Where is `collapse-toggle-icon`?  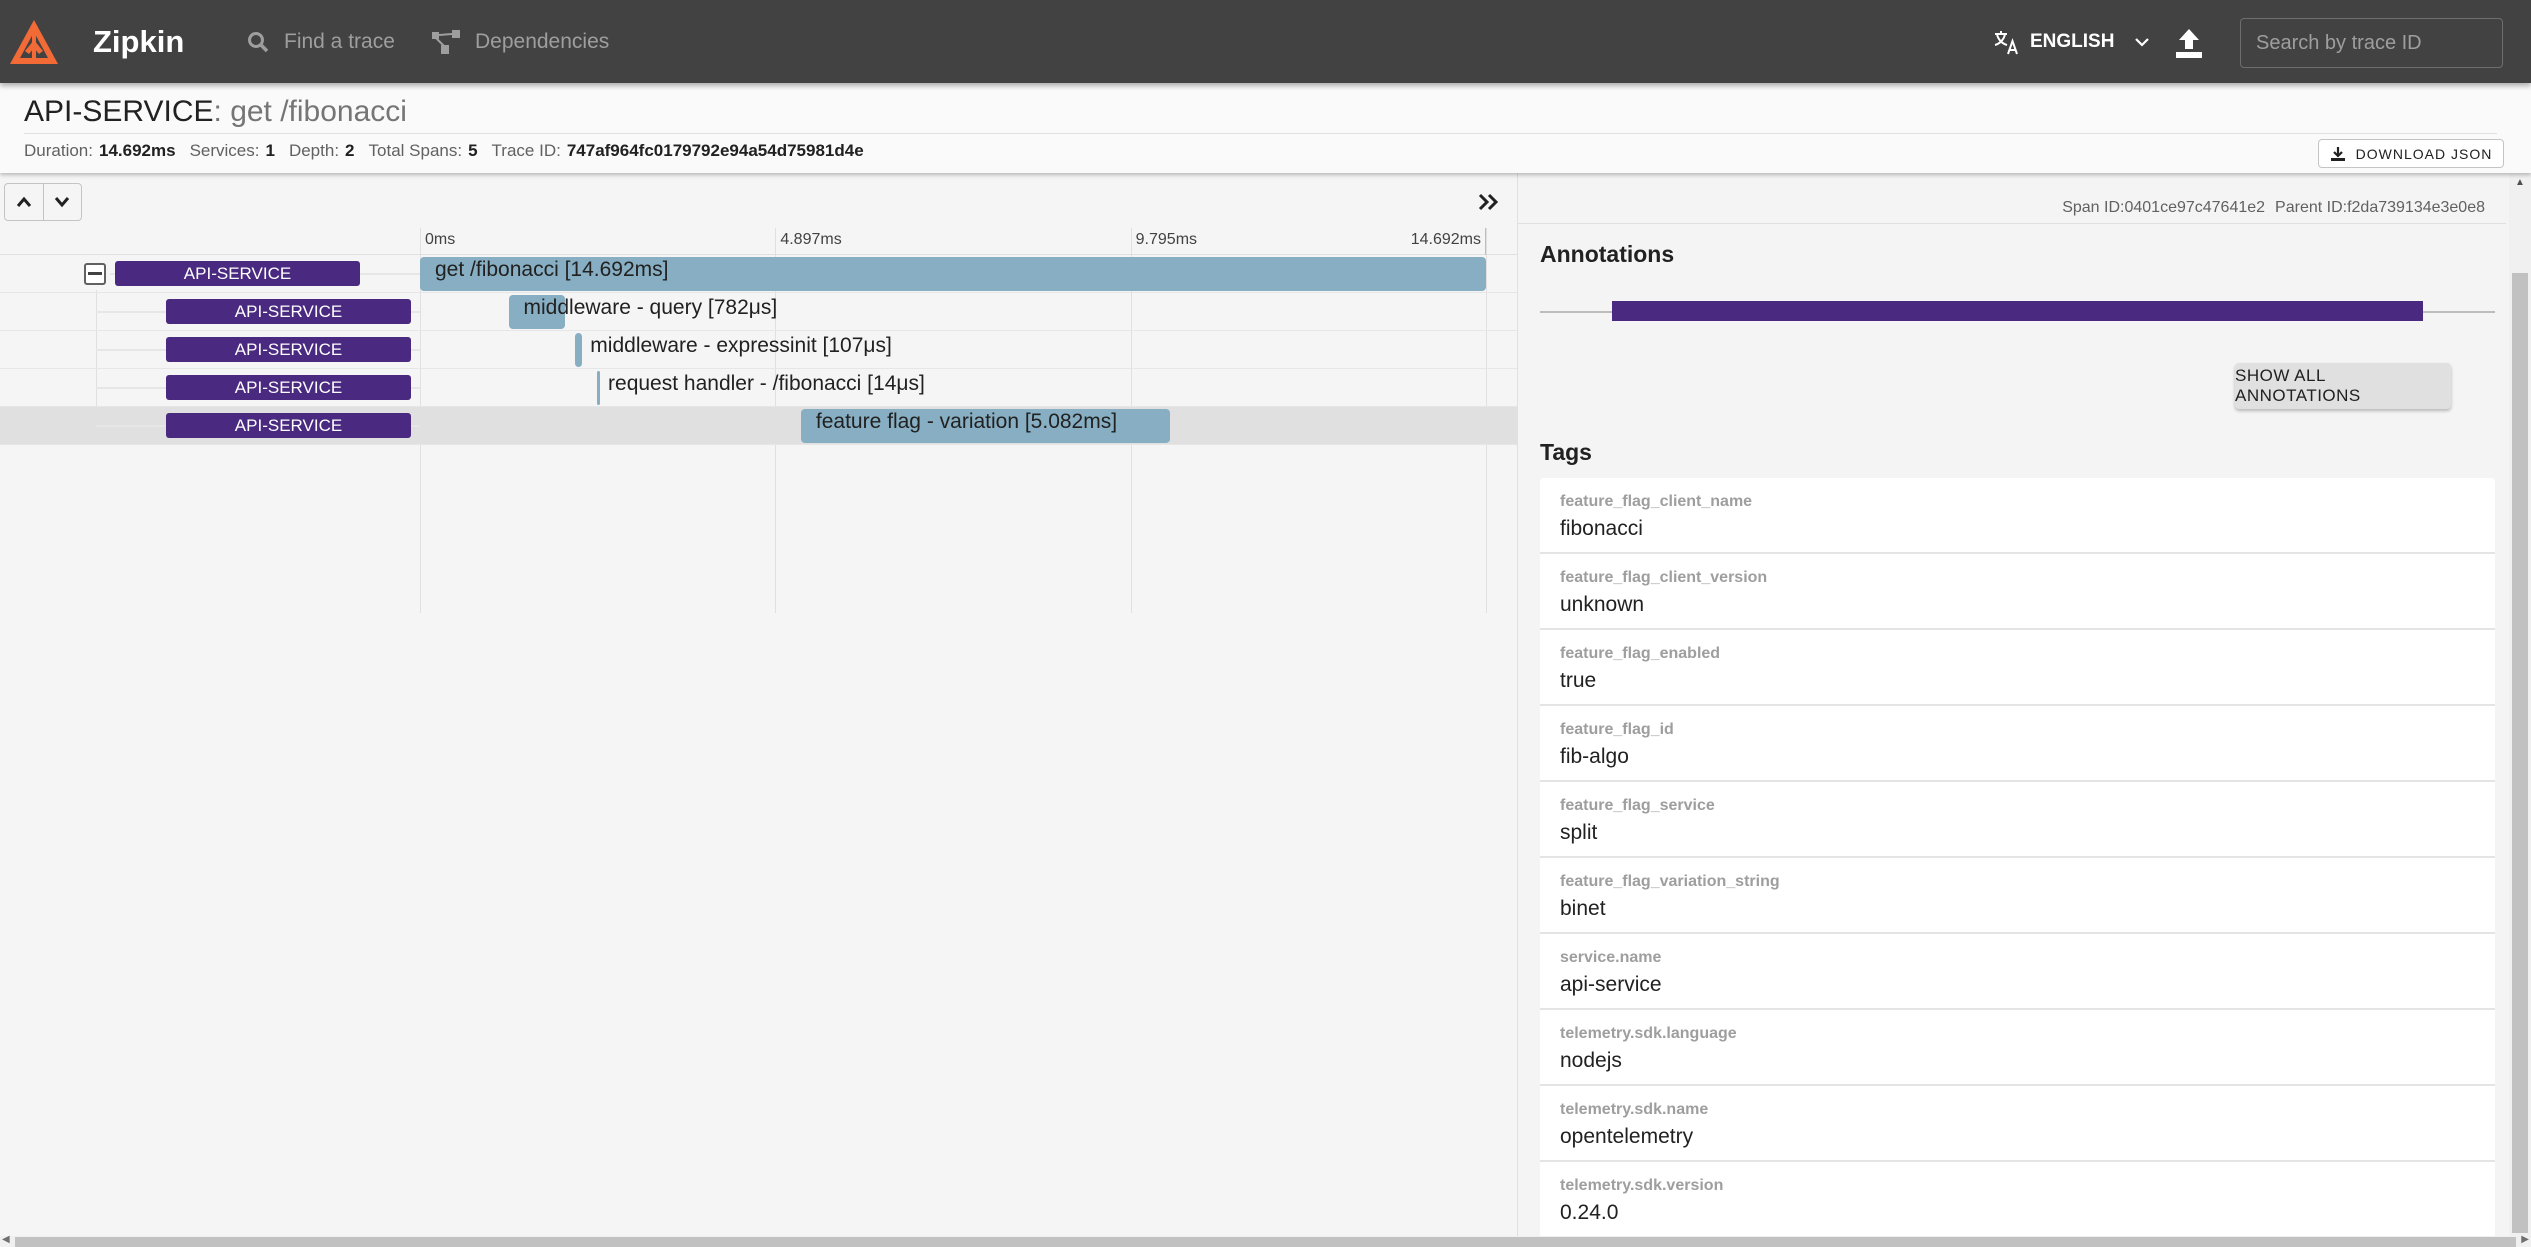
collapse-toggle-icon is located at coordinates (95, 274).